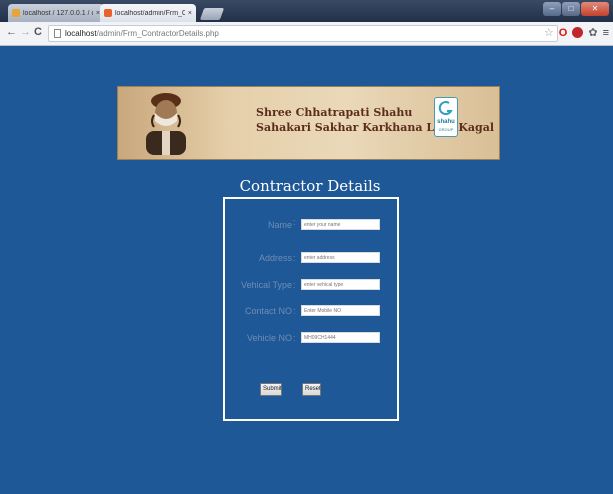 The width and height of the screenshot is (613, 494). I want to click on logo-text: shahu, so click(446, 122).